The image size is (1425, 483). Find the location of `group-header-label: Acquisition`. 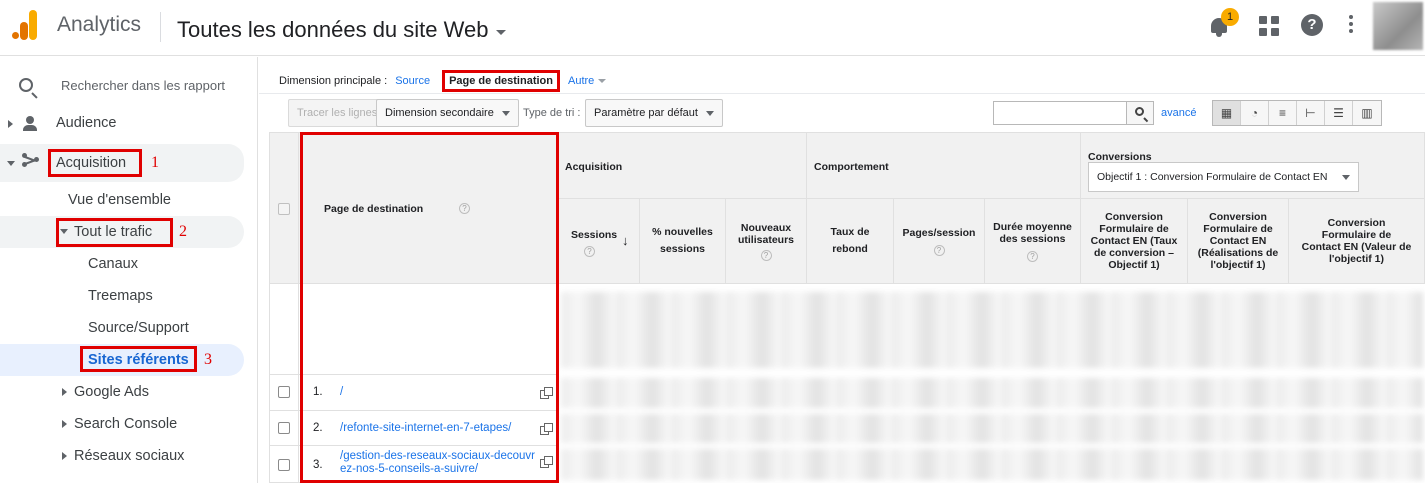

group-header-label: Acquisition is located at coordinates (594, 167).